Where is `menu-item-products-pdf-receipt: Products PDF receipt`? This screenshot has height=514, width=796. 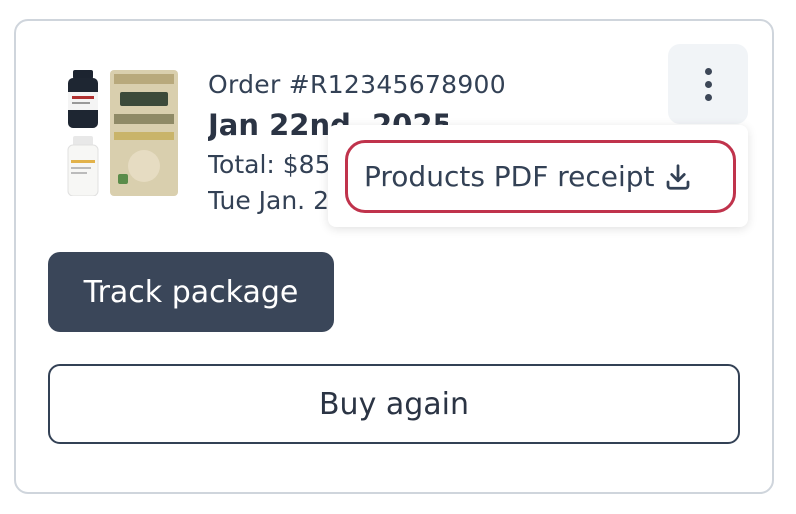
menu-item-products-pdf-receipt: Products PDF receipt is located at coordinates (540, 176).